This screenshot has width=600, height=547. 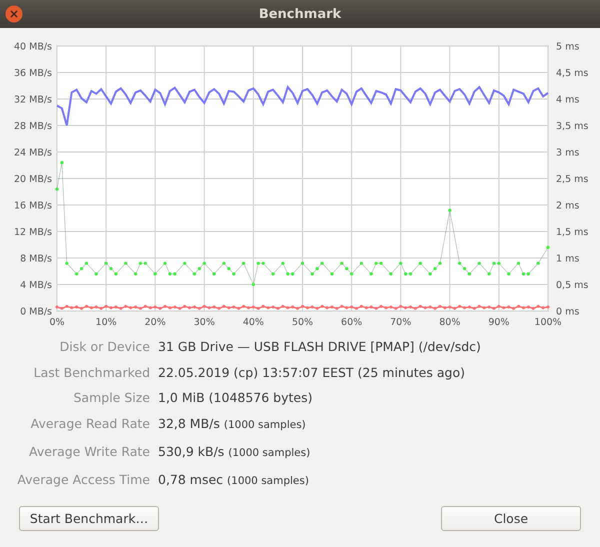 What do you see at coordinates (33, 206) in the screenshot?
I see `axis-label: 16 MB/s` at bounding box center [33, 206].